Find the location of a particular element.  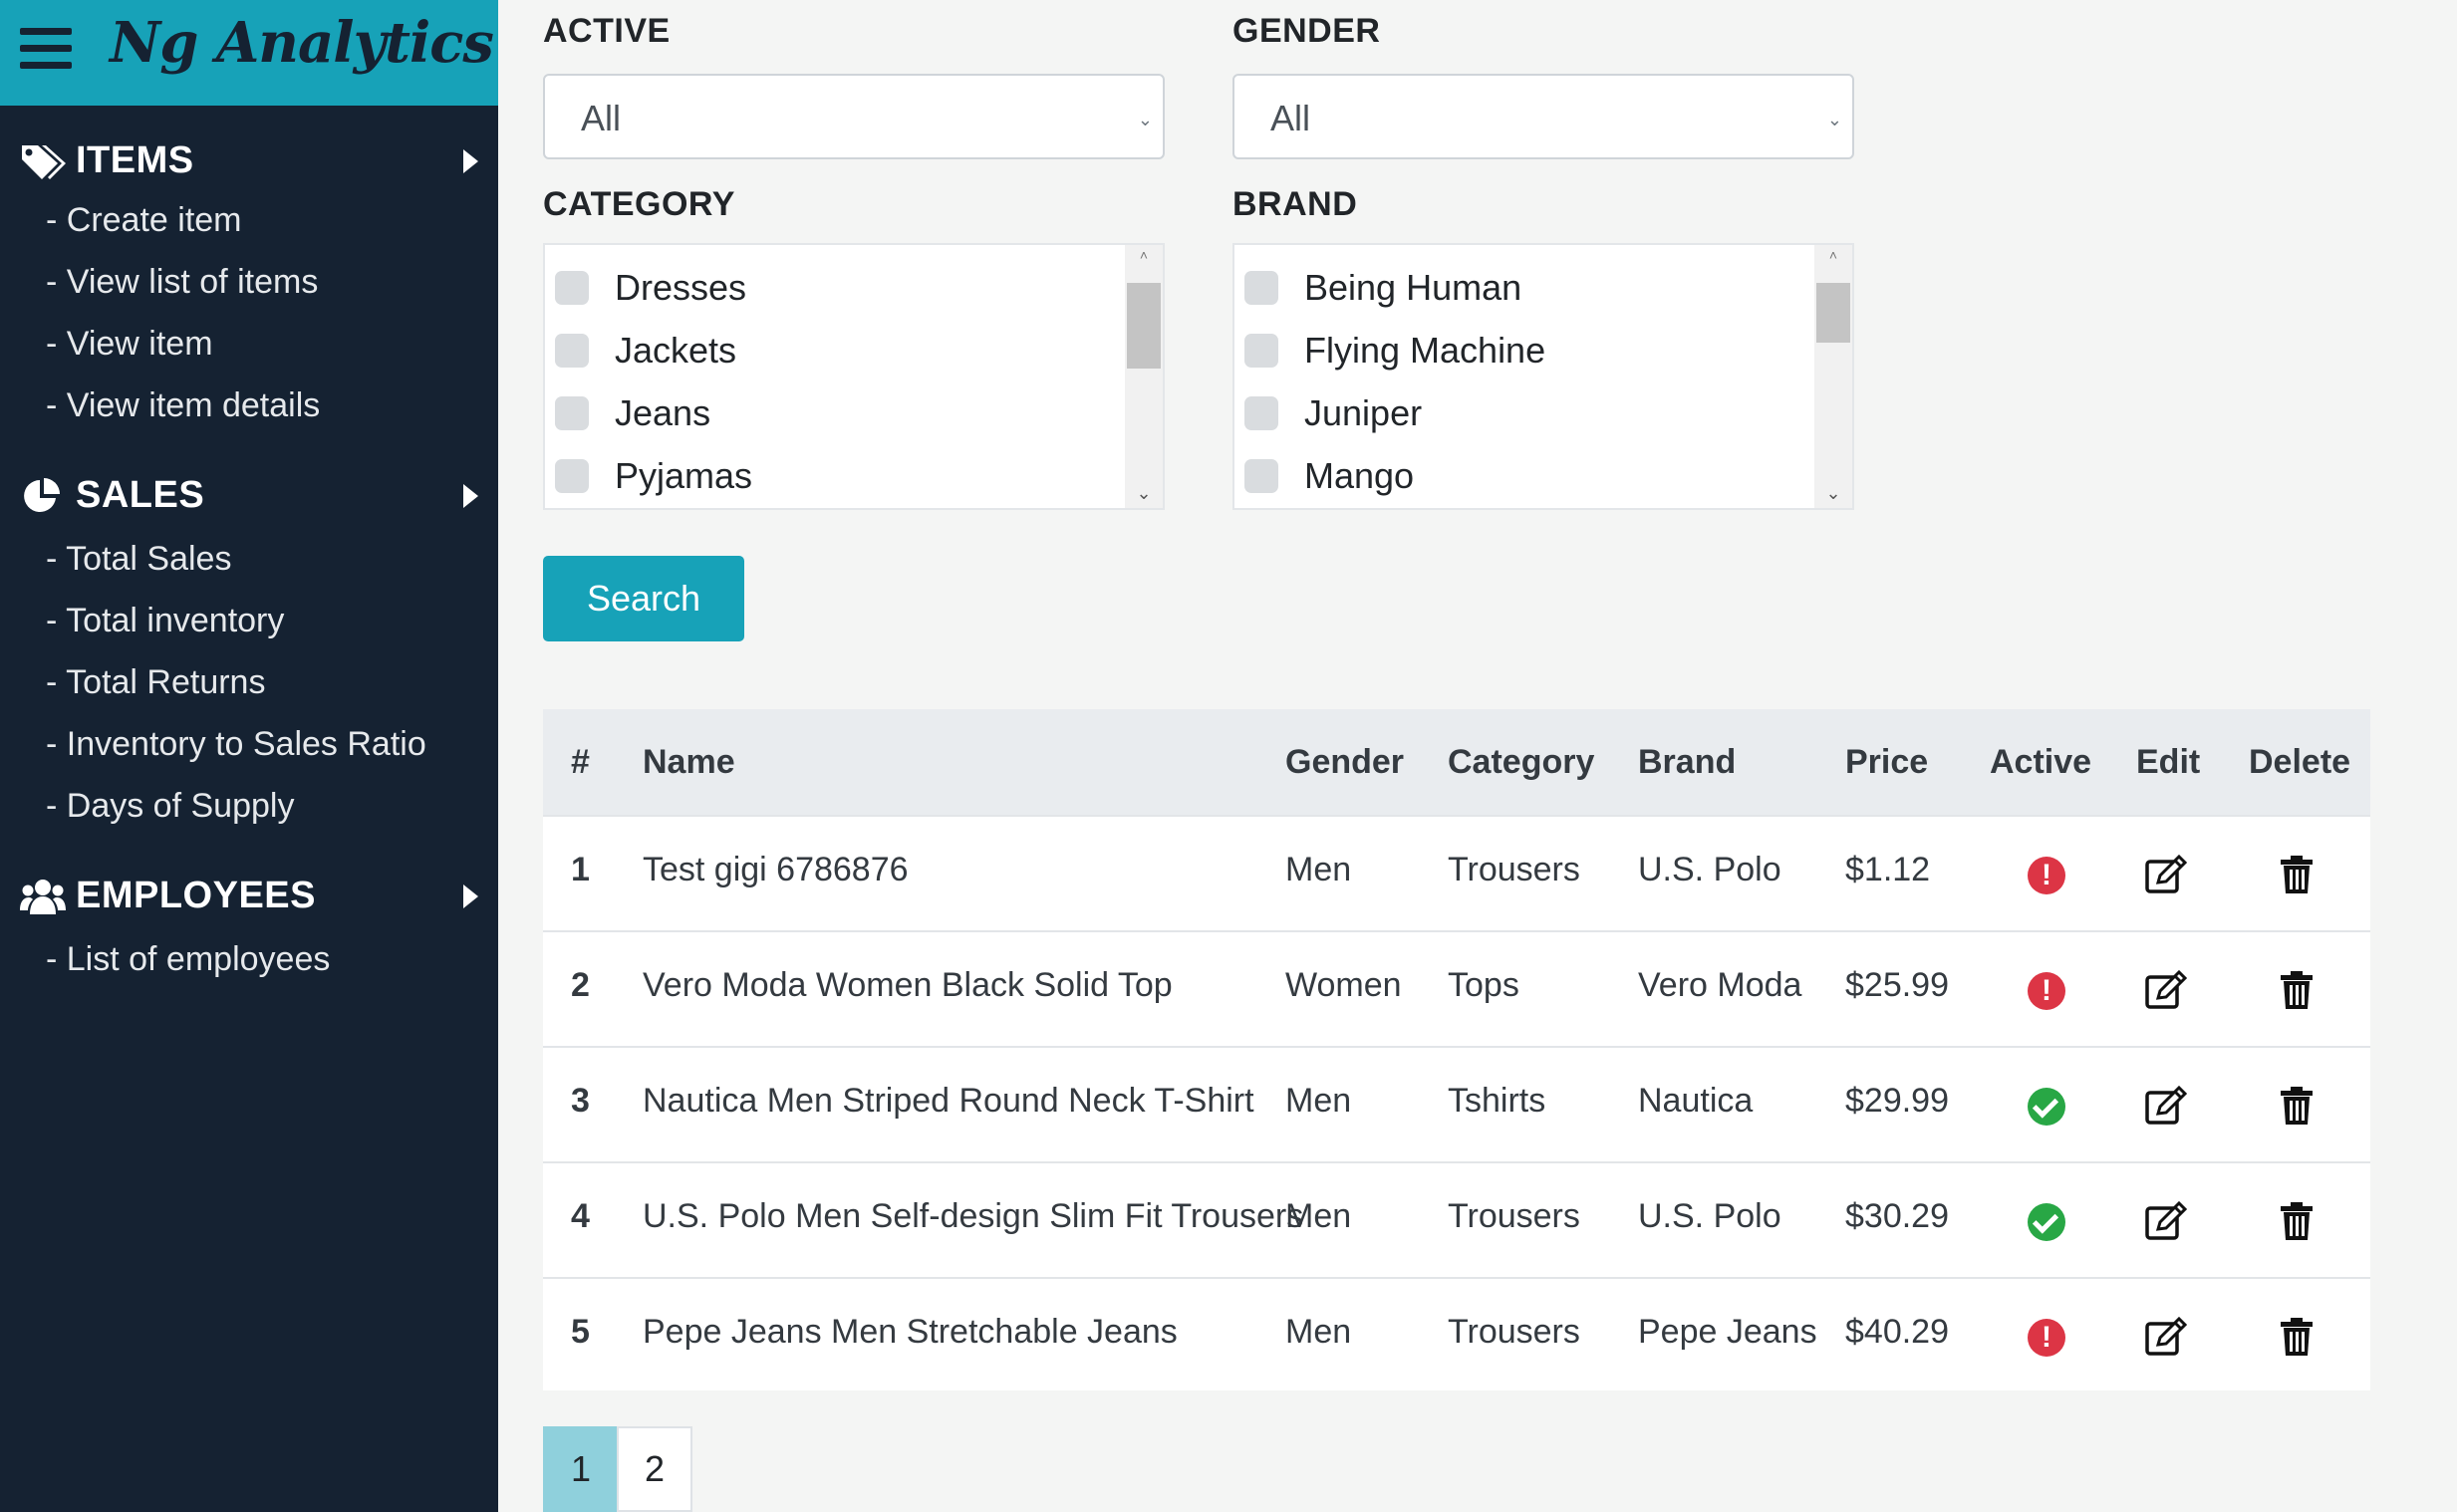

sidebar-link-total-returns: - Total Returns is located at coordinates (155, 682).